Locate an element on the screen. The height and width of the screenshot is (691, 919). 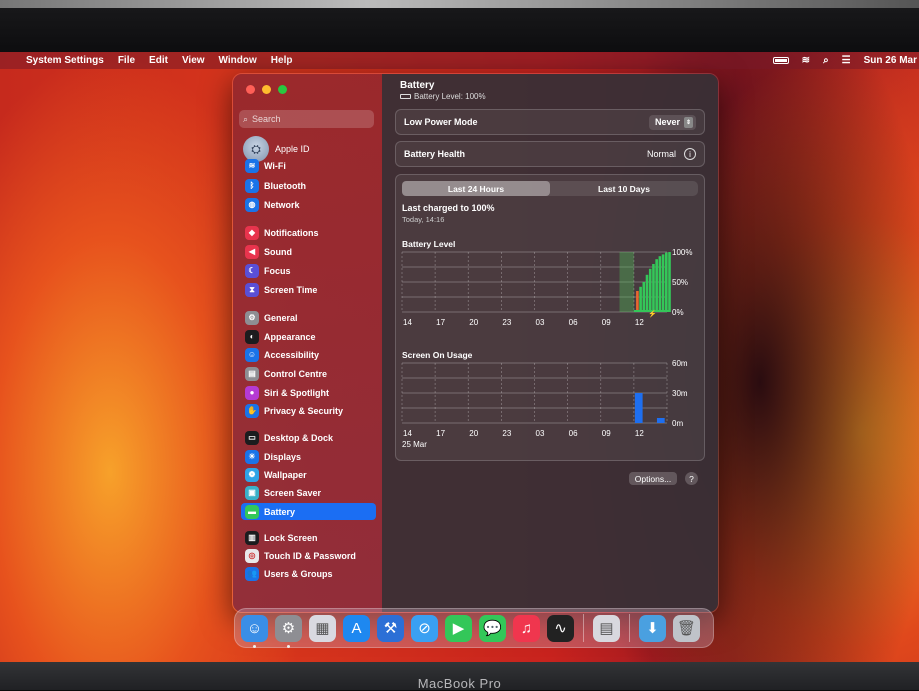
x-tick-label: 23 is located at coordinates (506, 322).